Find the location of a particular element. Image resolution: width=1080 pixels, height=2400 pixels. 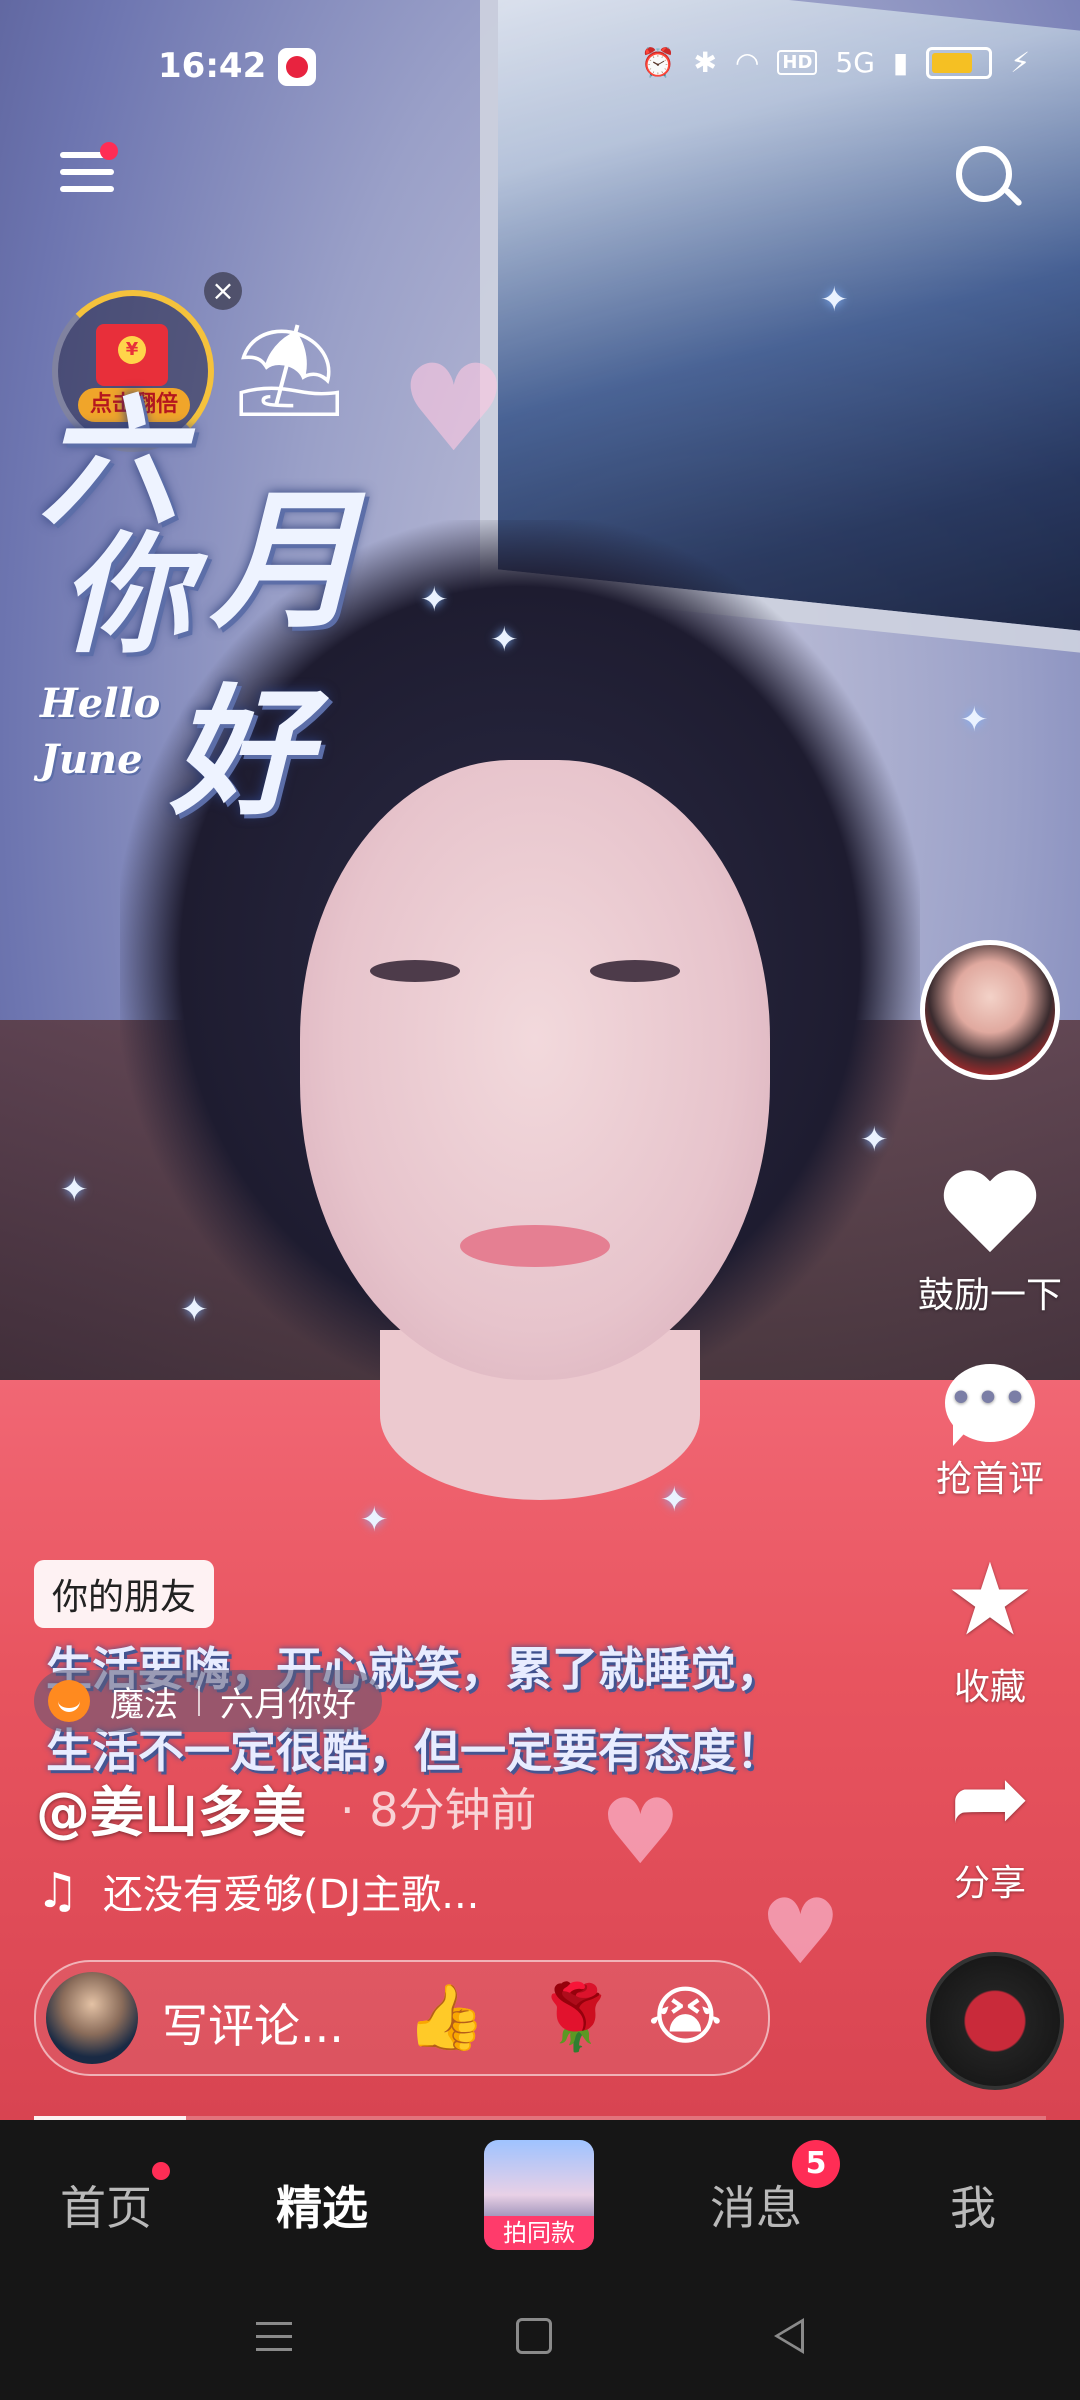

friend-tag: 你的朋友 is located at coordinates (124, 1594).